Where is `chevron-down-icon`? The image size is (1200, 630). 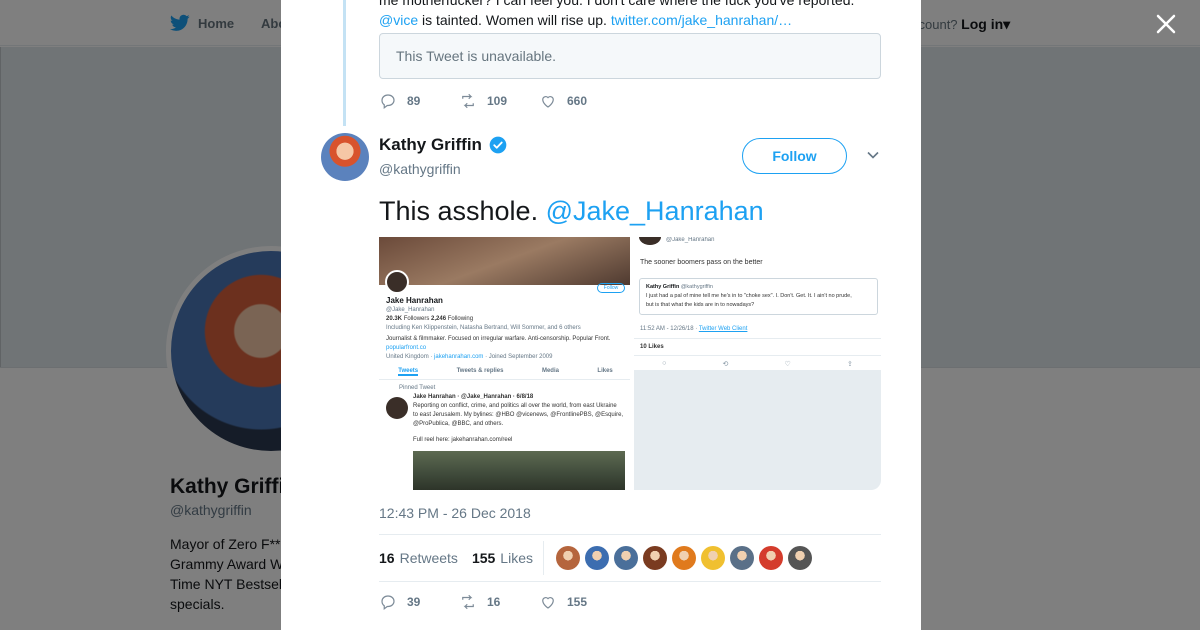 chevron-down-icon is located at coordinates (873, 155).